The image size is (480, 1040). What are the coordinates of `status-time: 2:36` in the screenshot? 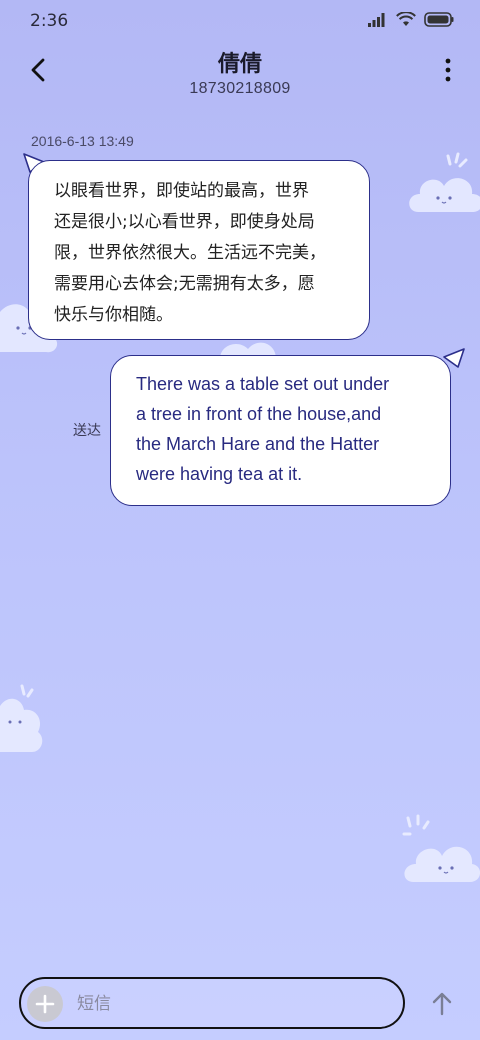 It's located at (49, 21).